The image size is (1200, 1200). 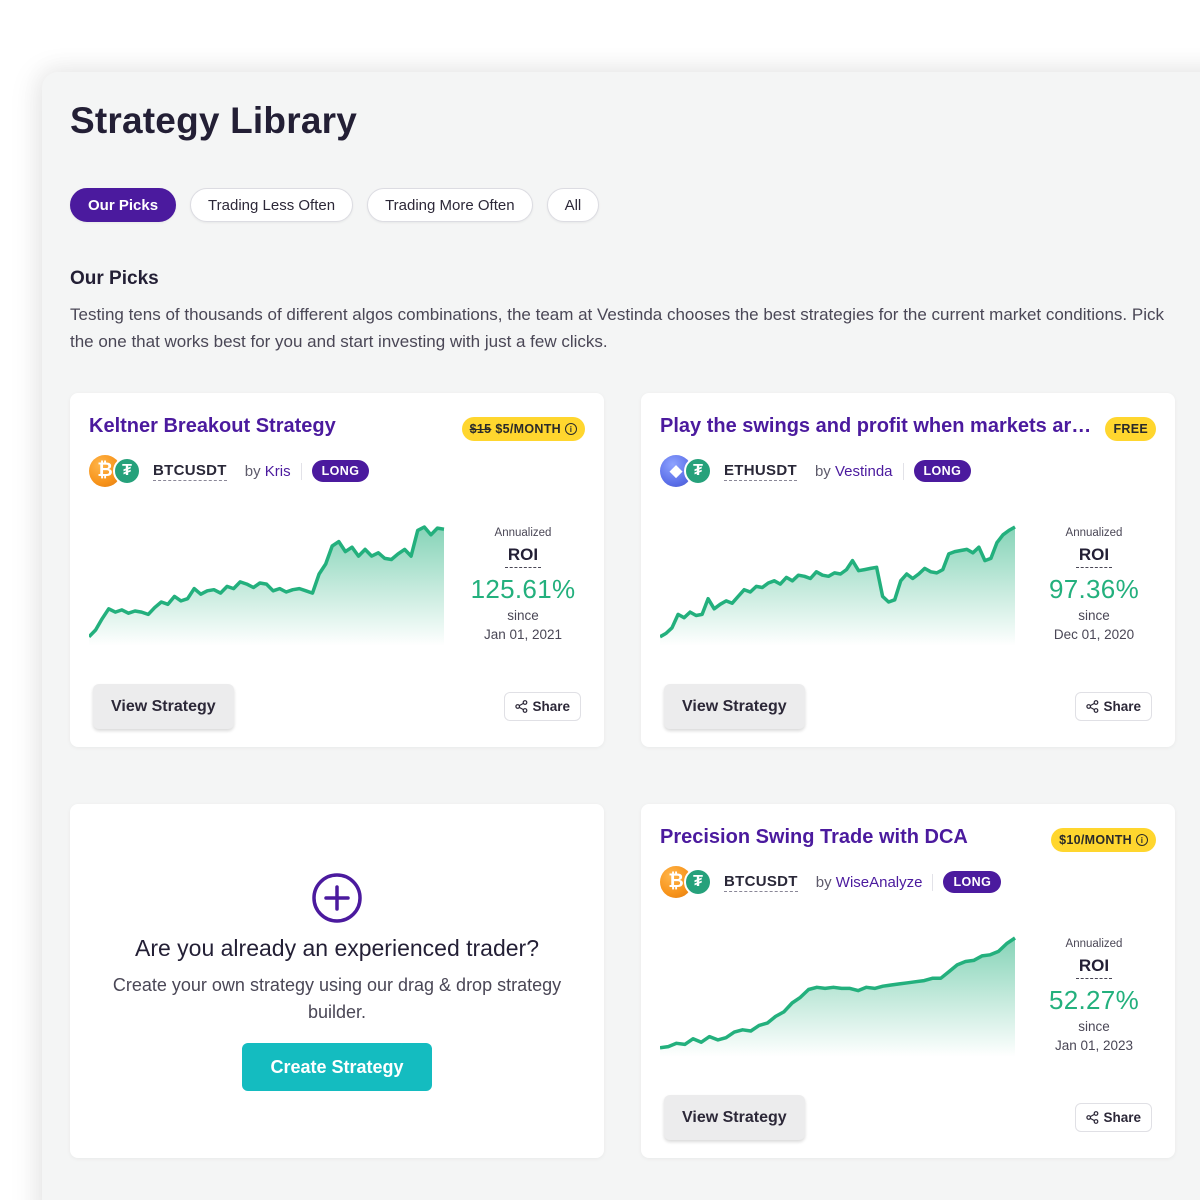 What do you see at coordinates (1094, 1045) in the screenshot?
I see `since-date: Jan 01, 2023` at bounding box center [1094, 1045].